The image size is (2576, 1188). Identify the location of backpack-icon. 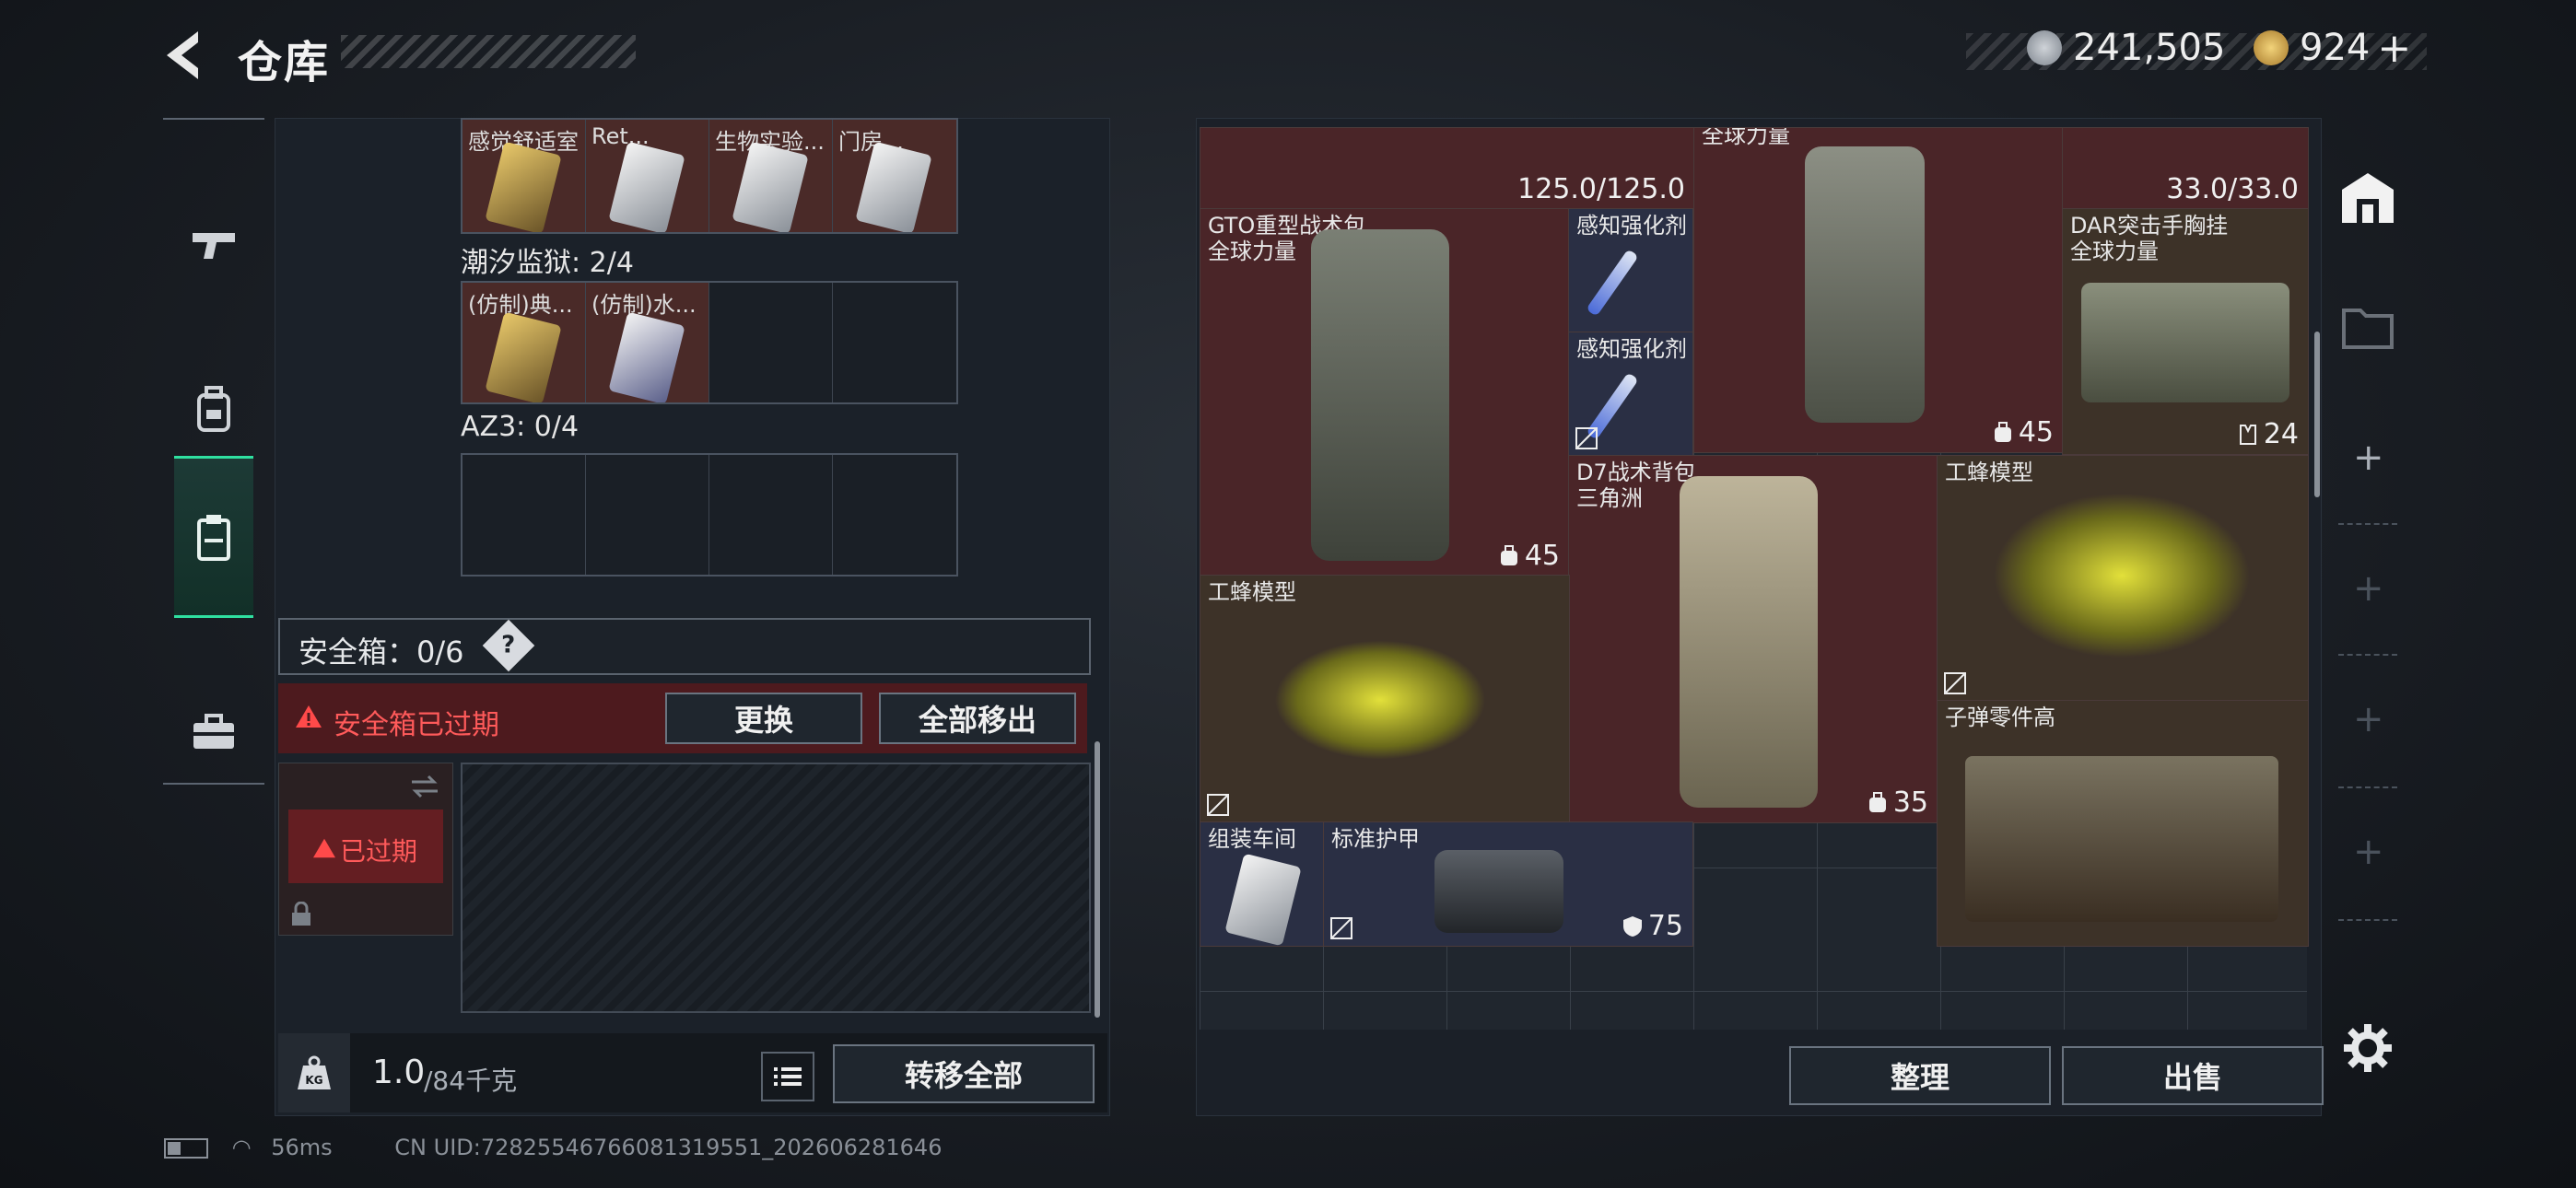
(213, 409).